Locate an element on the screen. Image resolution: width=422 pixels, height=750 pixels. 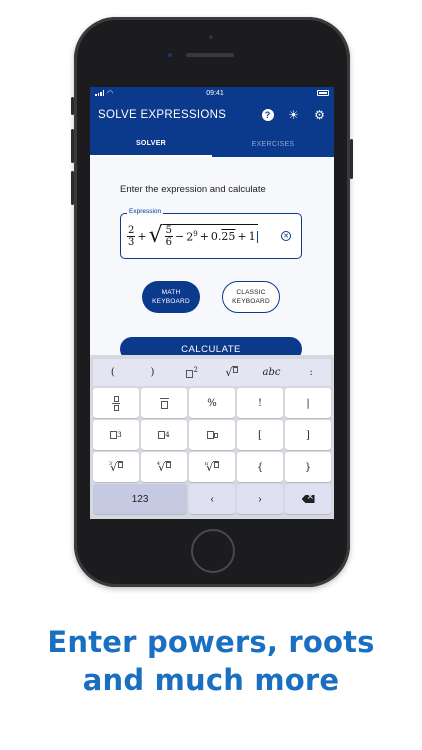
brightness-icon: ☀ is located at coordinates (293, 115).